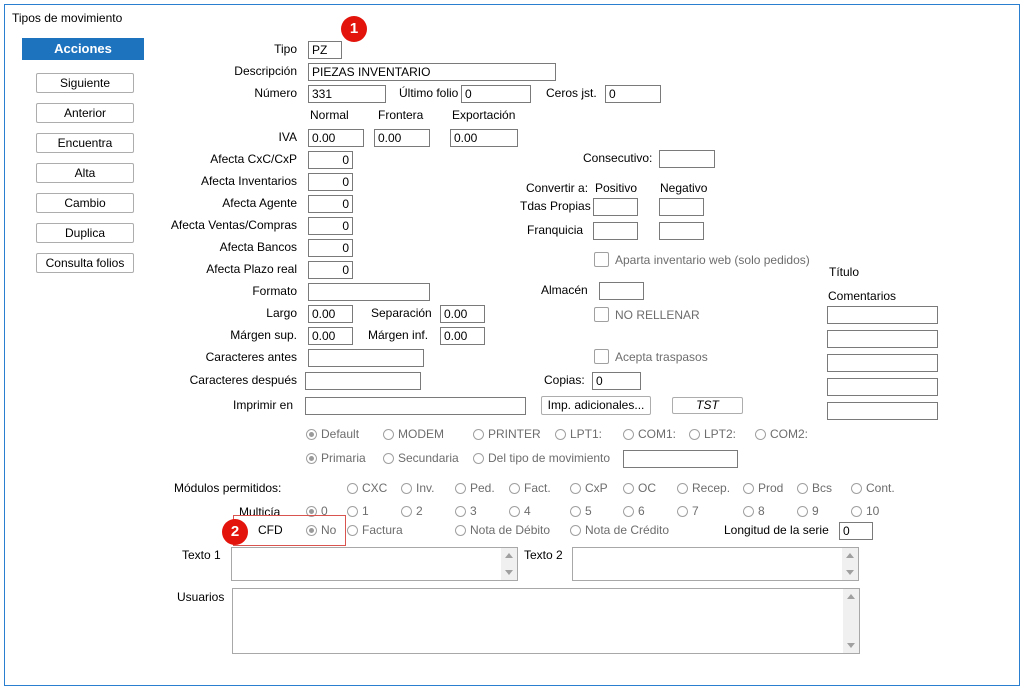 This screenshot has width=1029, height=698. I want to click on iva-exportacion-input: 0.00, so click(484, 138).